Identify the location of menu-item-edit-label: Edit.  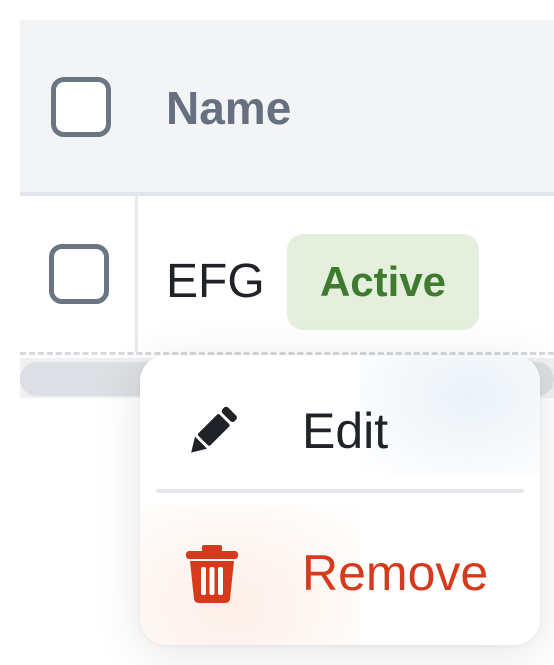
(345, 431).